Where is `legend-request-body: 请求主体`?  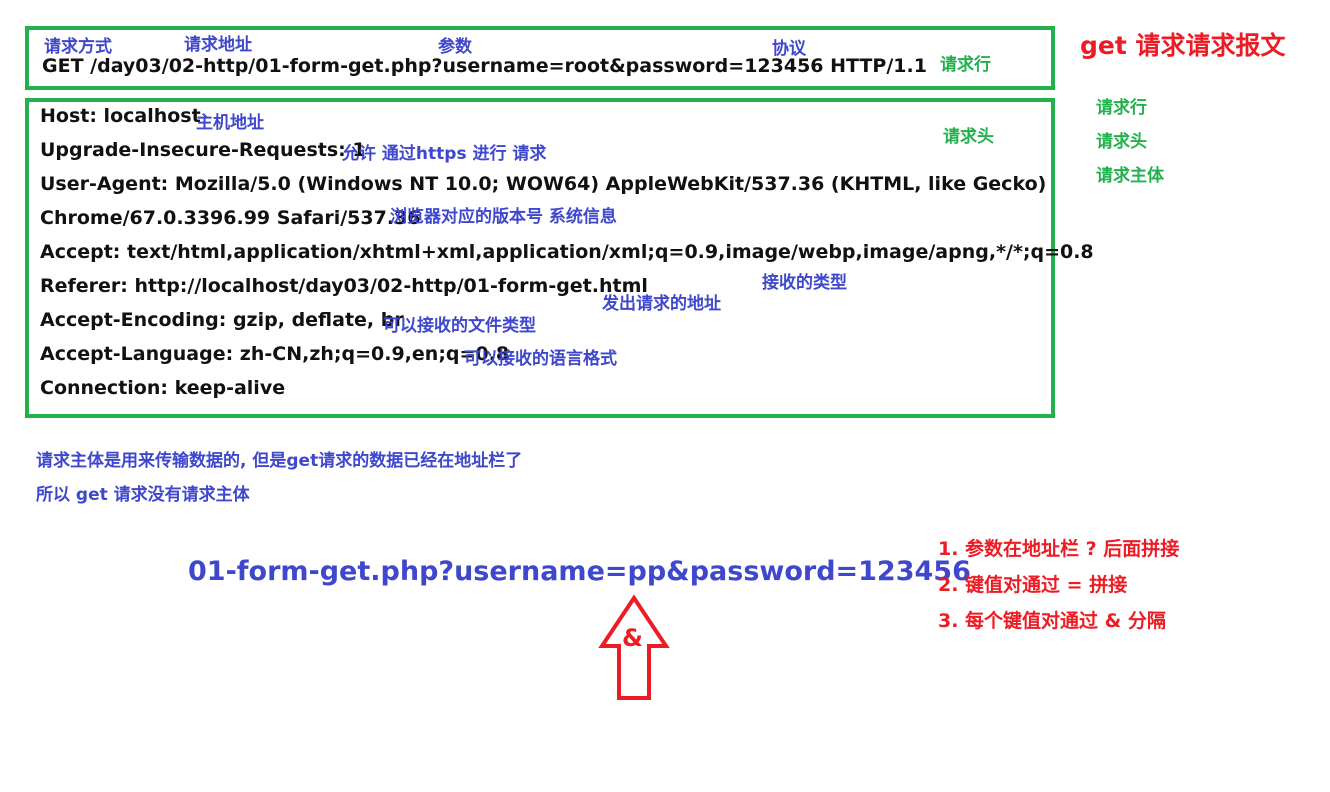
legend-request-body: 请求主体 is located at coordinates (1130, 176).